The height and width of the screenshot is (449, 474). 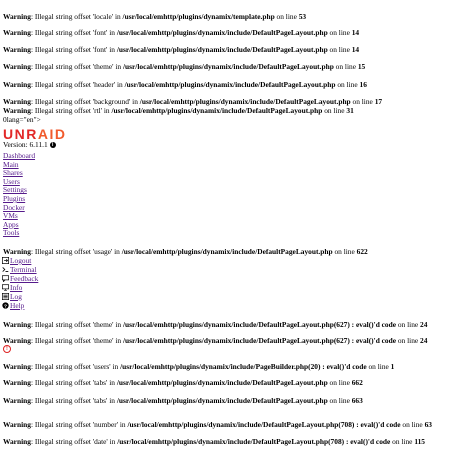 I want to click on info-circle-icon: i, so click(x=52, y=145).